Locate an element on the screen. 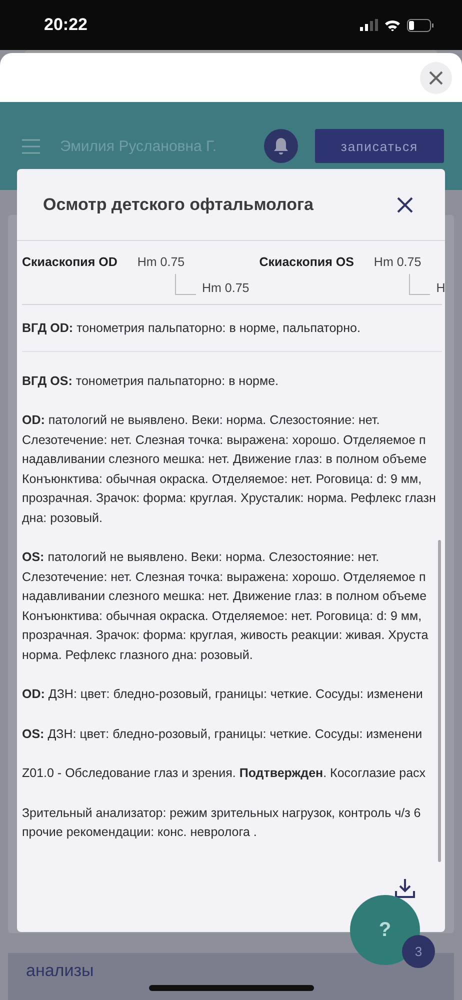  text-line: норма. Рефлекс глазного дна: розовый. is located at coordinates (138, 655).